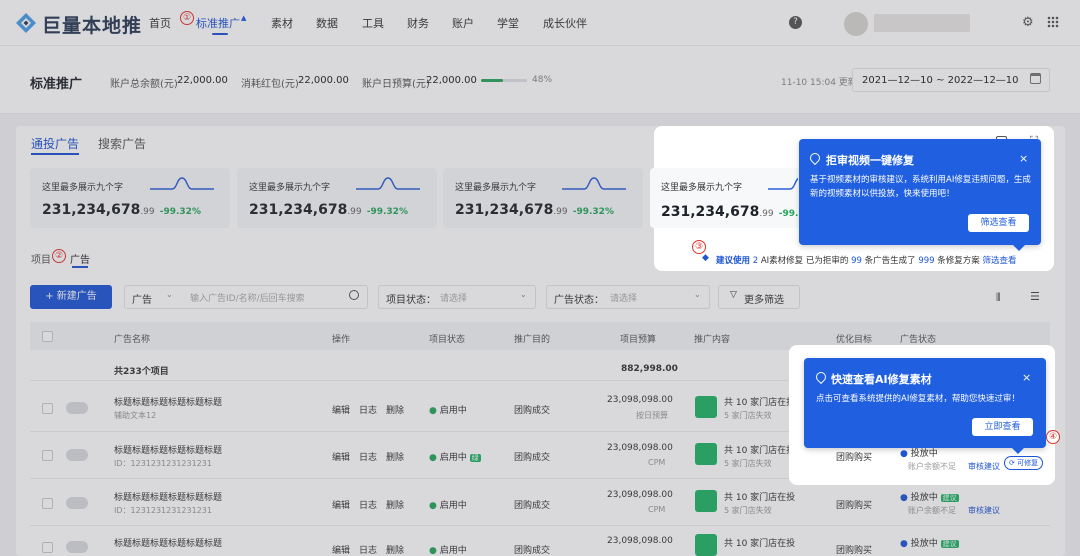 The height and width of the screenshot is (556, 1080). What do you see at coordinates (508, 23) in the screenshot?
I see `nav-item-academy: 学堂` at bounding box center [508, 23].